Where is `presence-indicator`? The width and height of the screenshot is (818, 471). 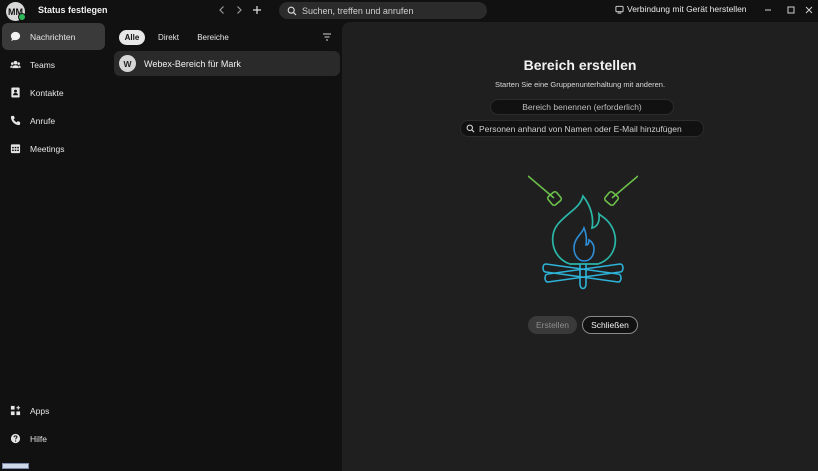 presence-indicator is located at coordinates (22, 17).